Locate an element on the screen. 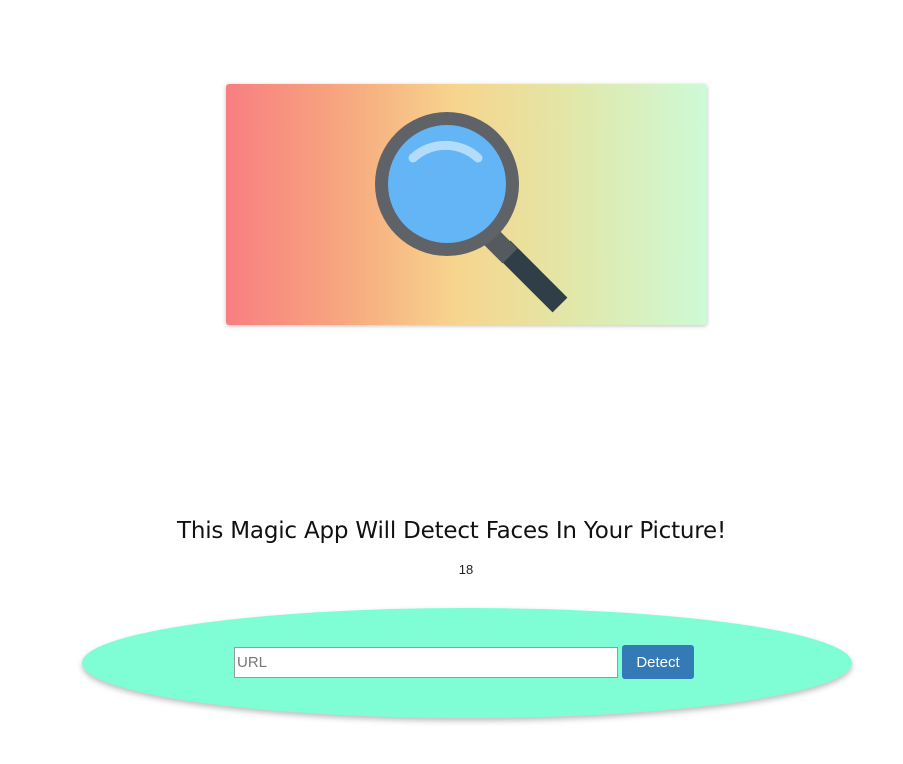 The image size is (903, 764). detect-button: Detect is located at coordinates (658, 662).